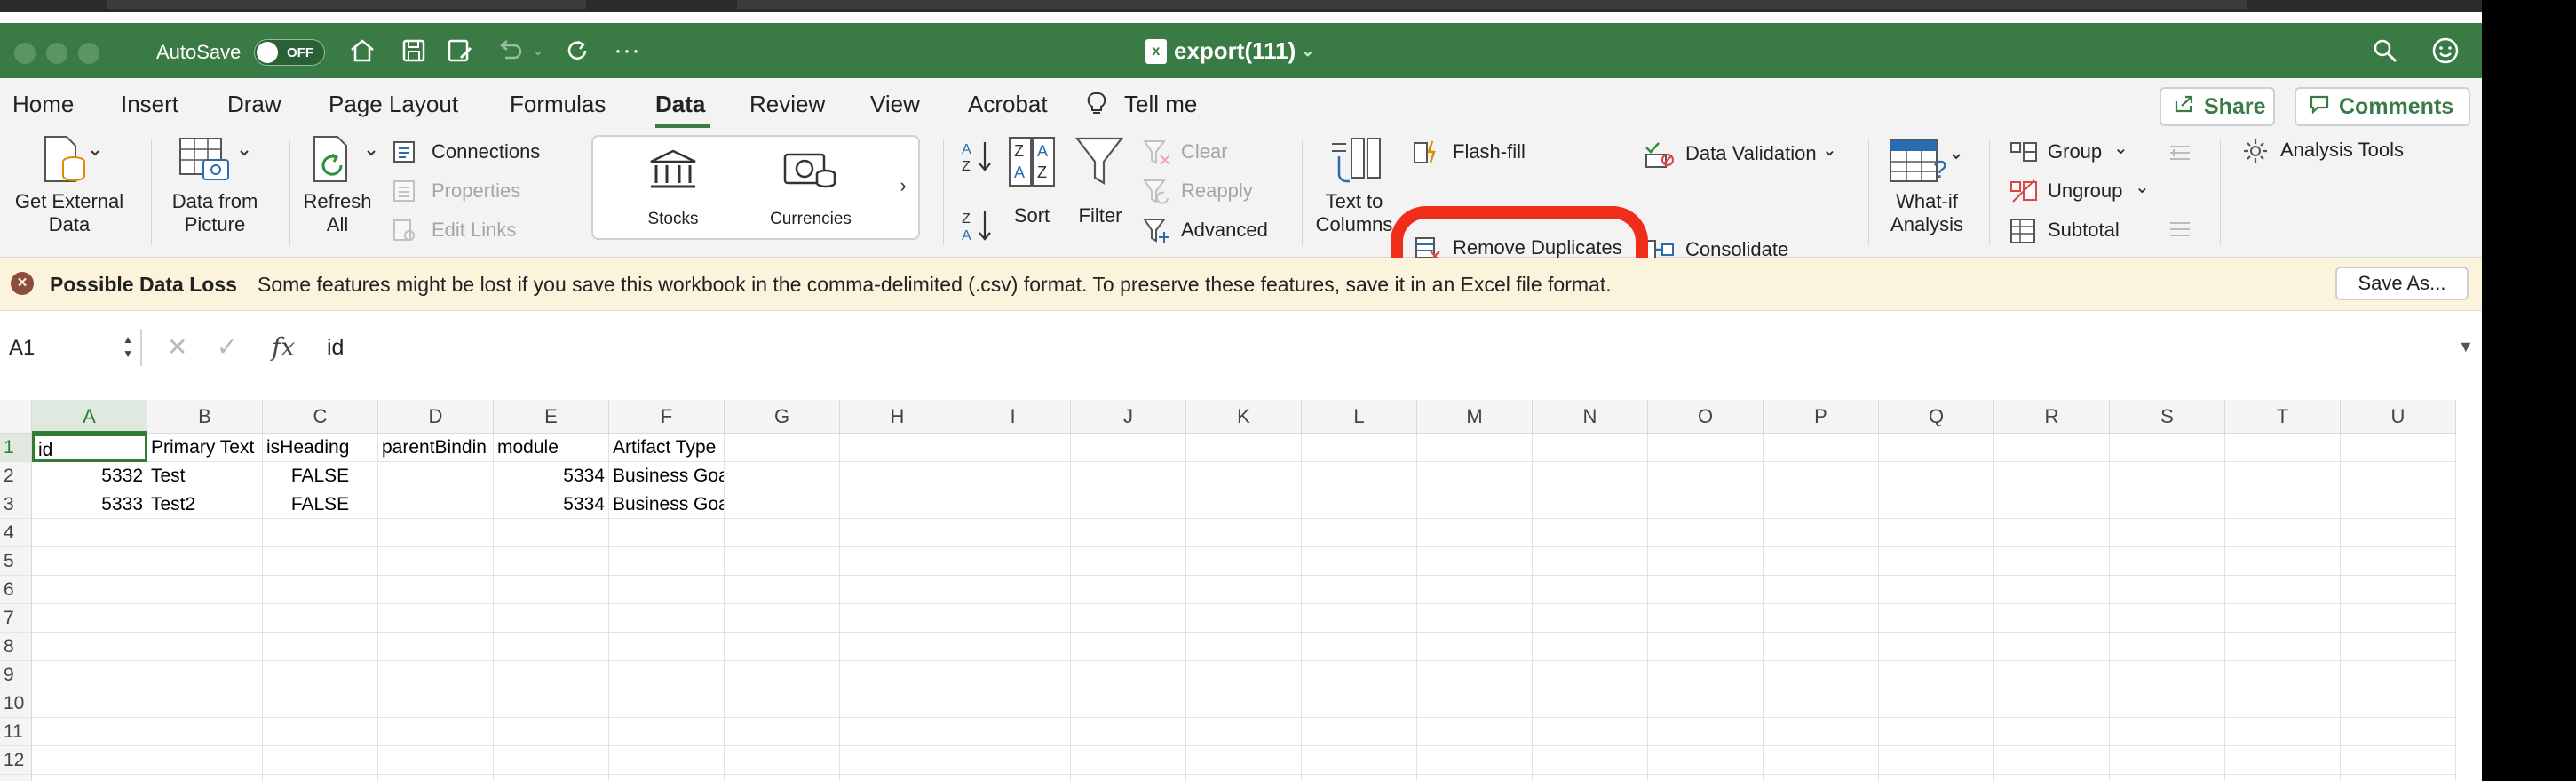 The height and width of the screenshot is (781, 2576). What do you see at coordinates (783, 618) in the screenshot?
I see `cell-g7` at bounding box center [783, 618].